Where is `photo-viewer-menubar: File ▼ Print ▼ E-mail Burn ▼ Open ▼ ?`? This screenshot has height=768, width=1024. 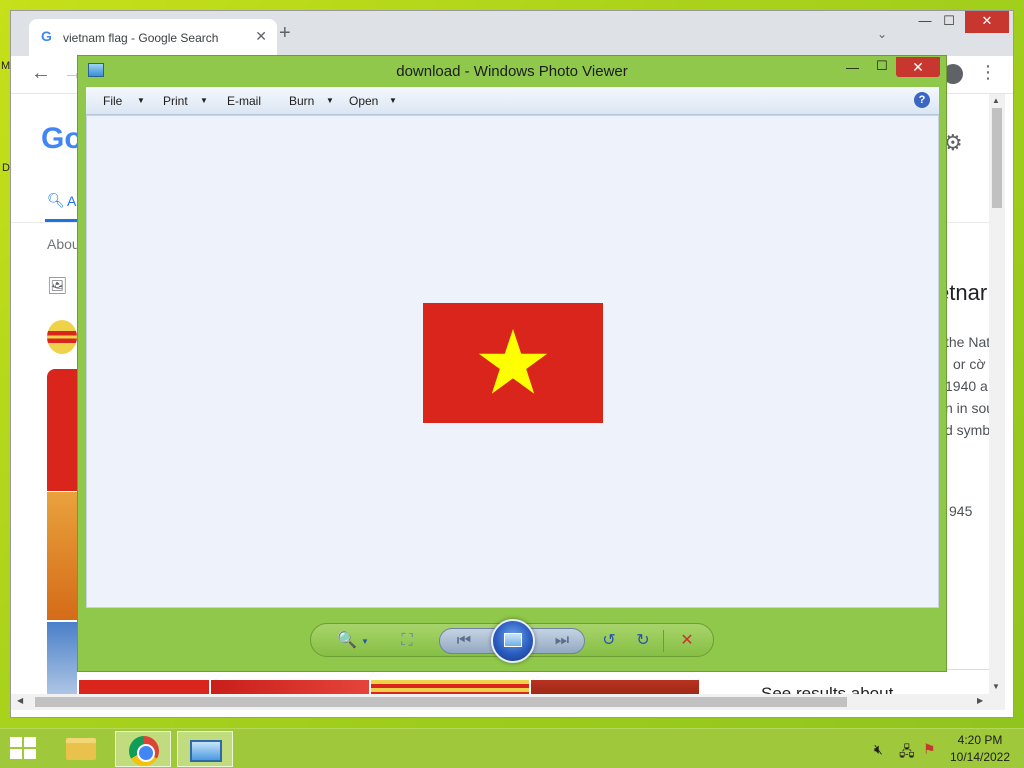 photo-viewer-menubar: File ▼ Print ▼ E-mail Burn ▼ Open ▼ ? is located at coordinates (512, 101).